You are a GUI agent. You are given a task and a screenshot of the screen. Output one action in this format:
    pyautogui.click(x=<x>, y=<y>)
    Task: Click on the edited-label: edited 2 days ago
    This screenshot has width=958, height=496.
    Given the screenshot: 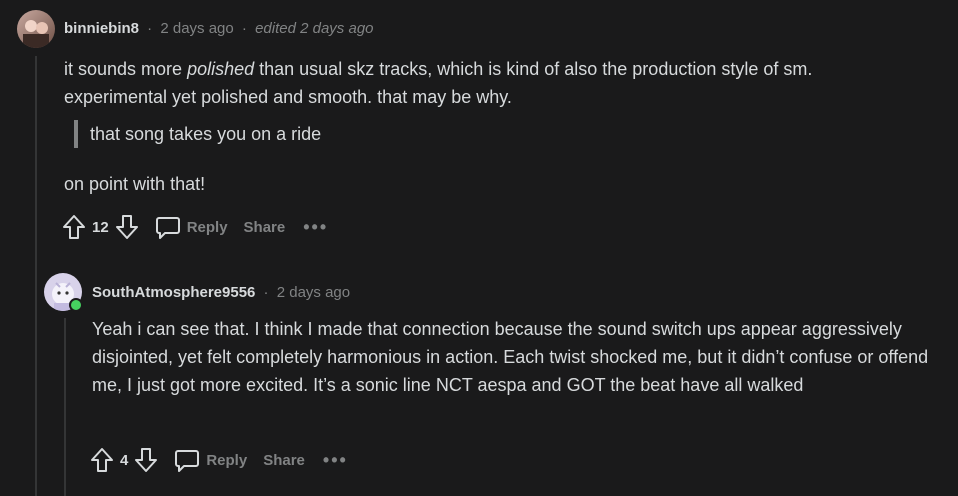 What is the action you would take?
    pyautogui.click(x=314, y=28)
    